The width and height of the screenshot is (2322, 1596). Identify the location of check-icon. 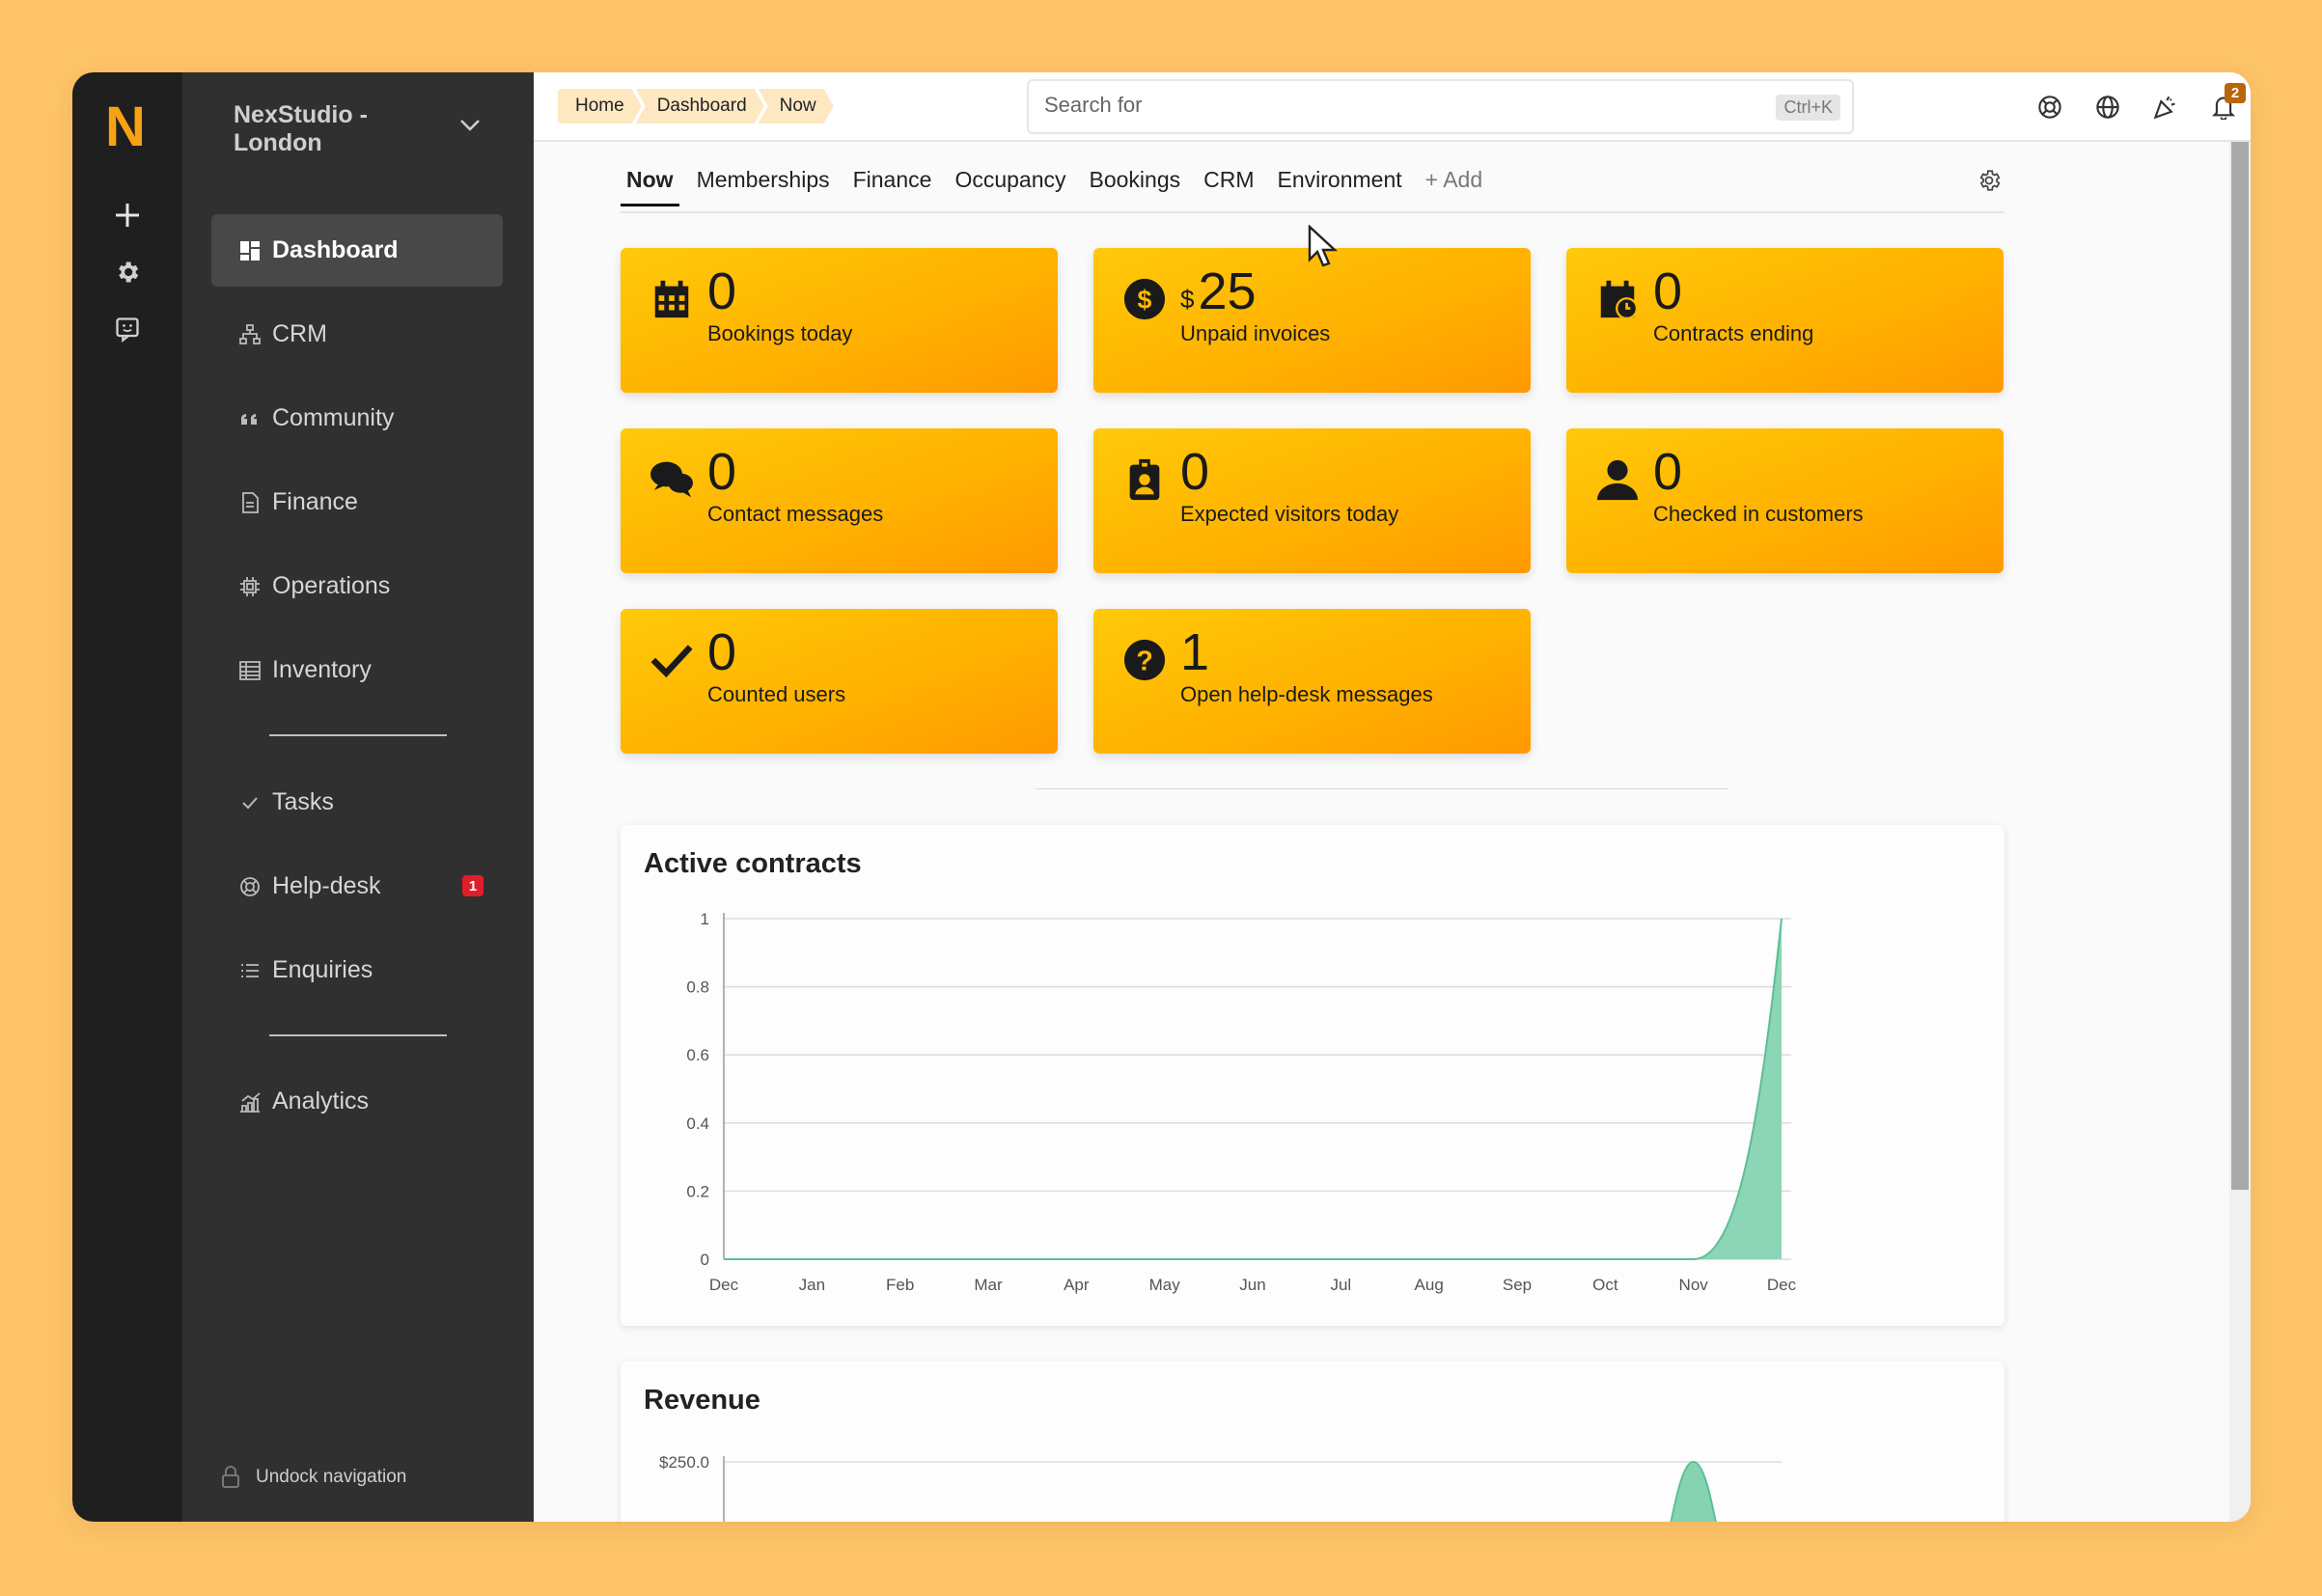
(672, 660).